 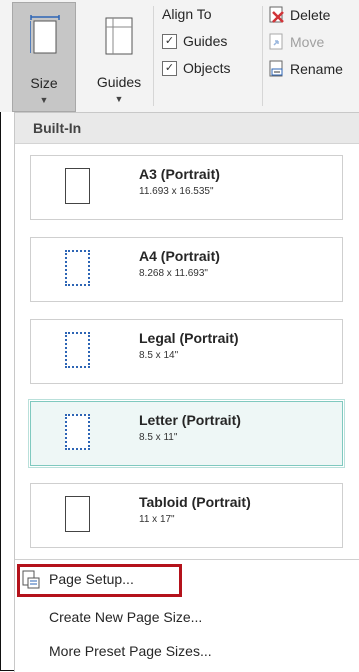 I want to click on size-button-label: Size, so click(x=44, y=83).